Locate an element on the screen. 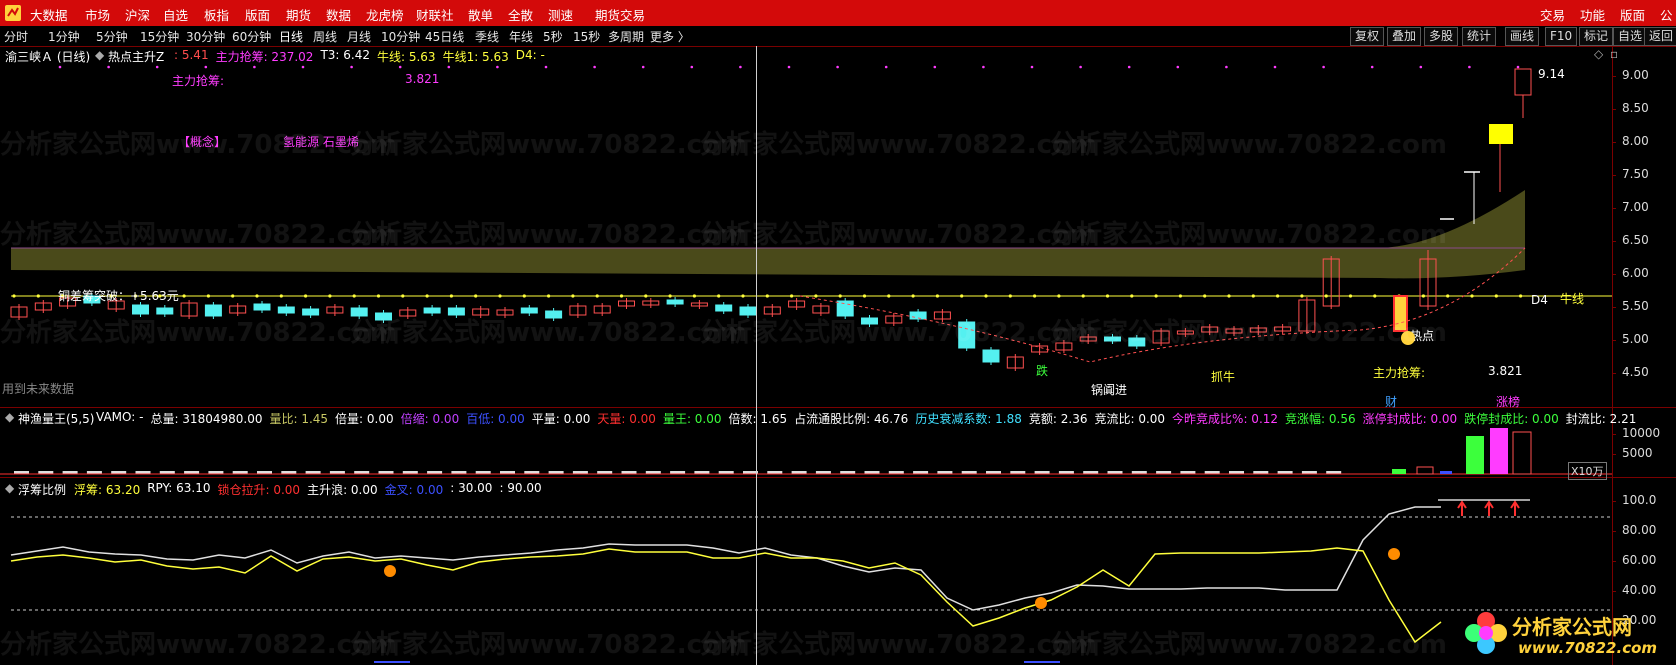  period-5: 60分钟 is located at coordinates (251, 36).